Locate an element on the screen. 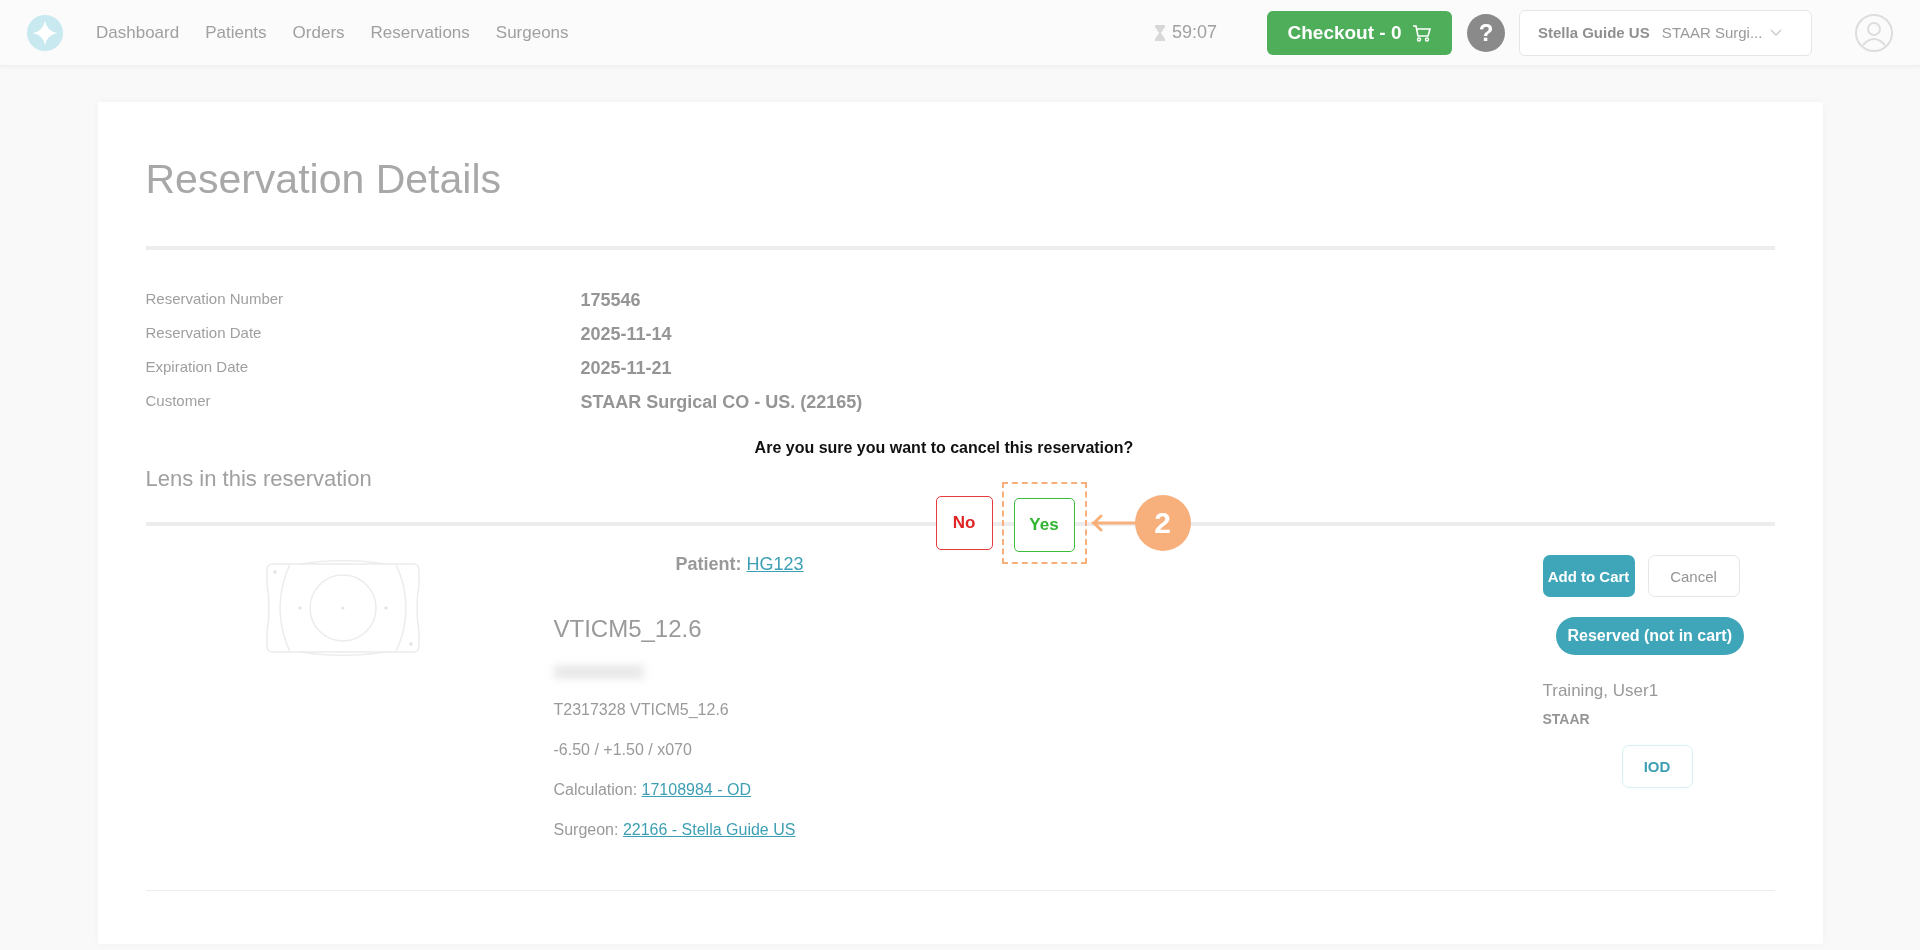 Image resolution: width=1920 pixels, height=950 pixels. nav-link: Patients is located at coordinates (236, 32).